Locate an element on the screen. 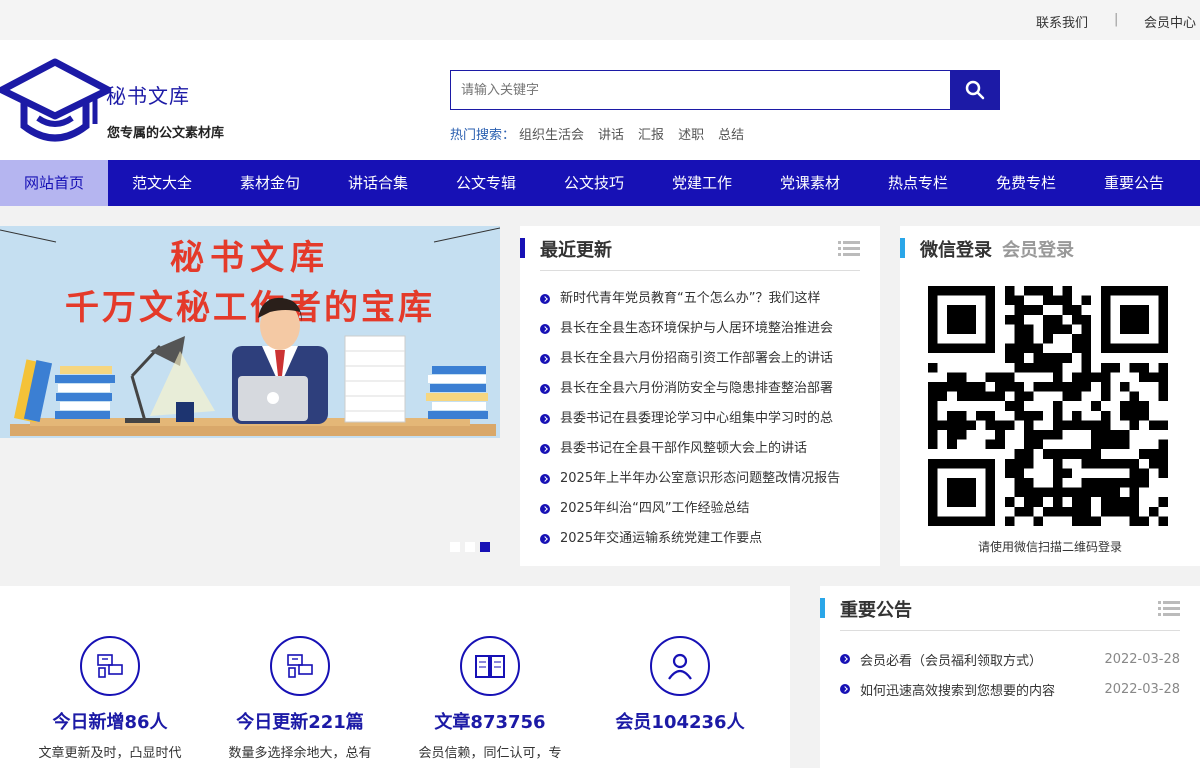 The width and height of the screenshot is (1200, 768). logo: 秘书文库 您专属的公文素材库 is located at coordinates (125, 101).